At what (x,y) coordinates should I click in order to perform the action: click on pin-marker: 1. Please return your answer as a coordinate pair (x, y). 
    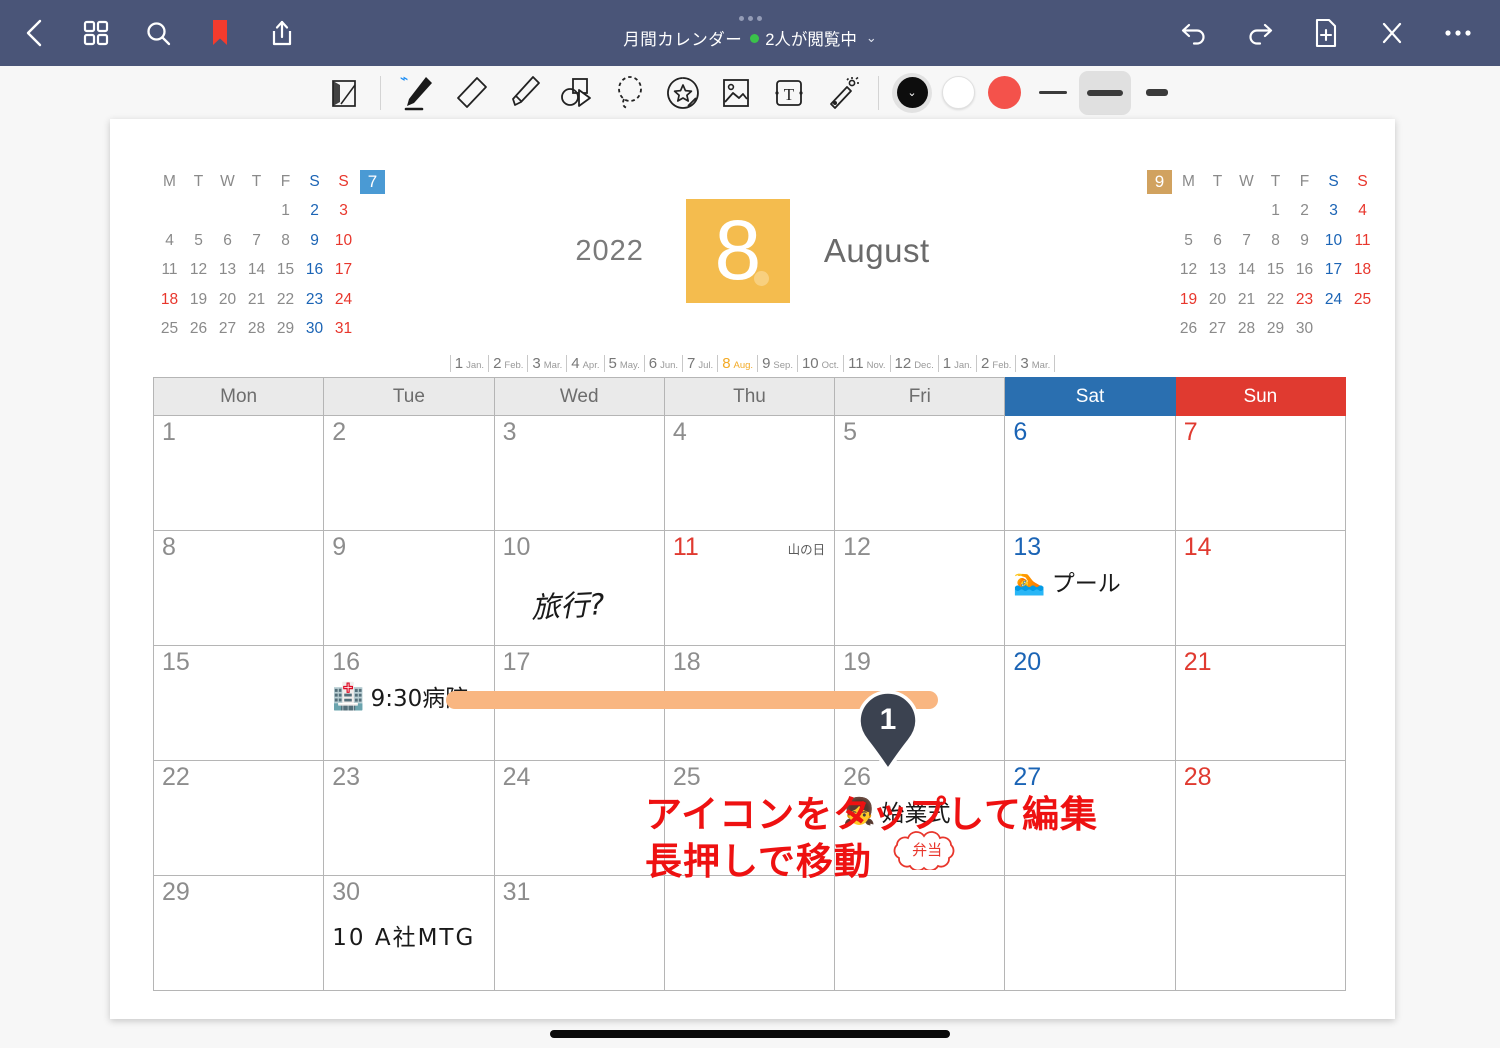
    Looking at the image, I should click on (888, 731).